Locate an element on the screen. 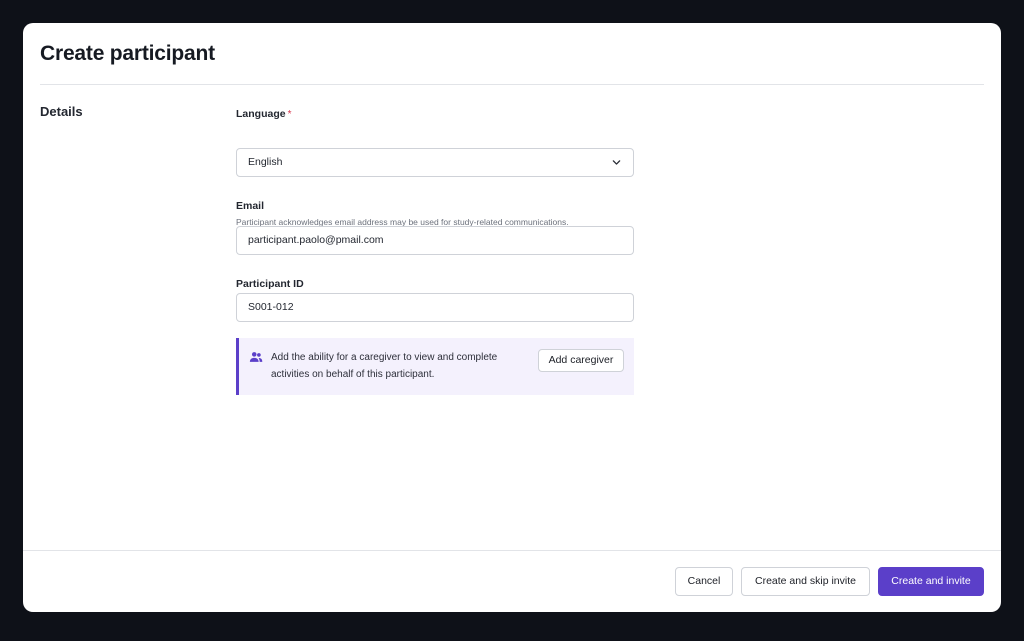 The image size is (1024, 641). language-select-value: English is located at coordinates (265, 162).